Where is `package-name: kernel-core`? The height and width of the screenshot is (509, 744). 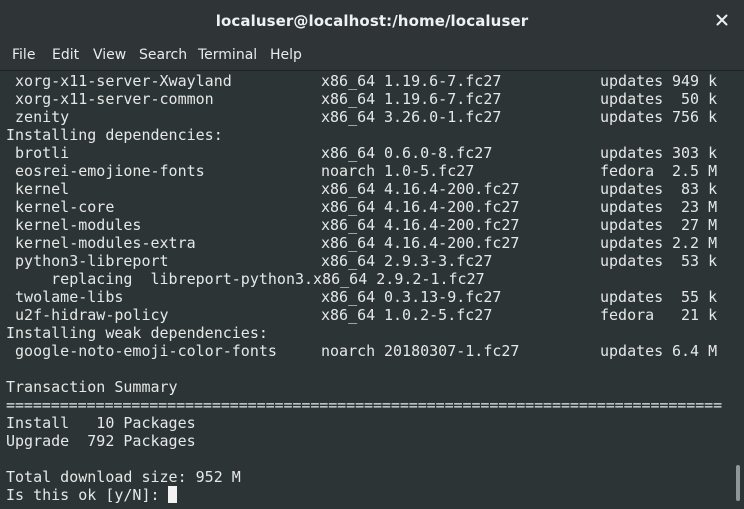 package-name: kernel-core is located at coordinates (60, 207).